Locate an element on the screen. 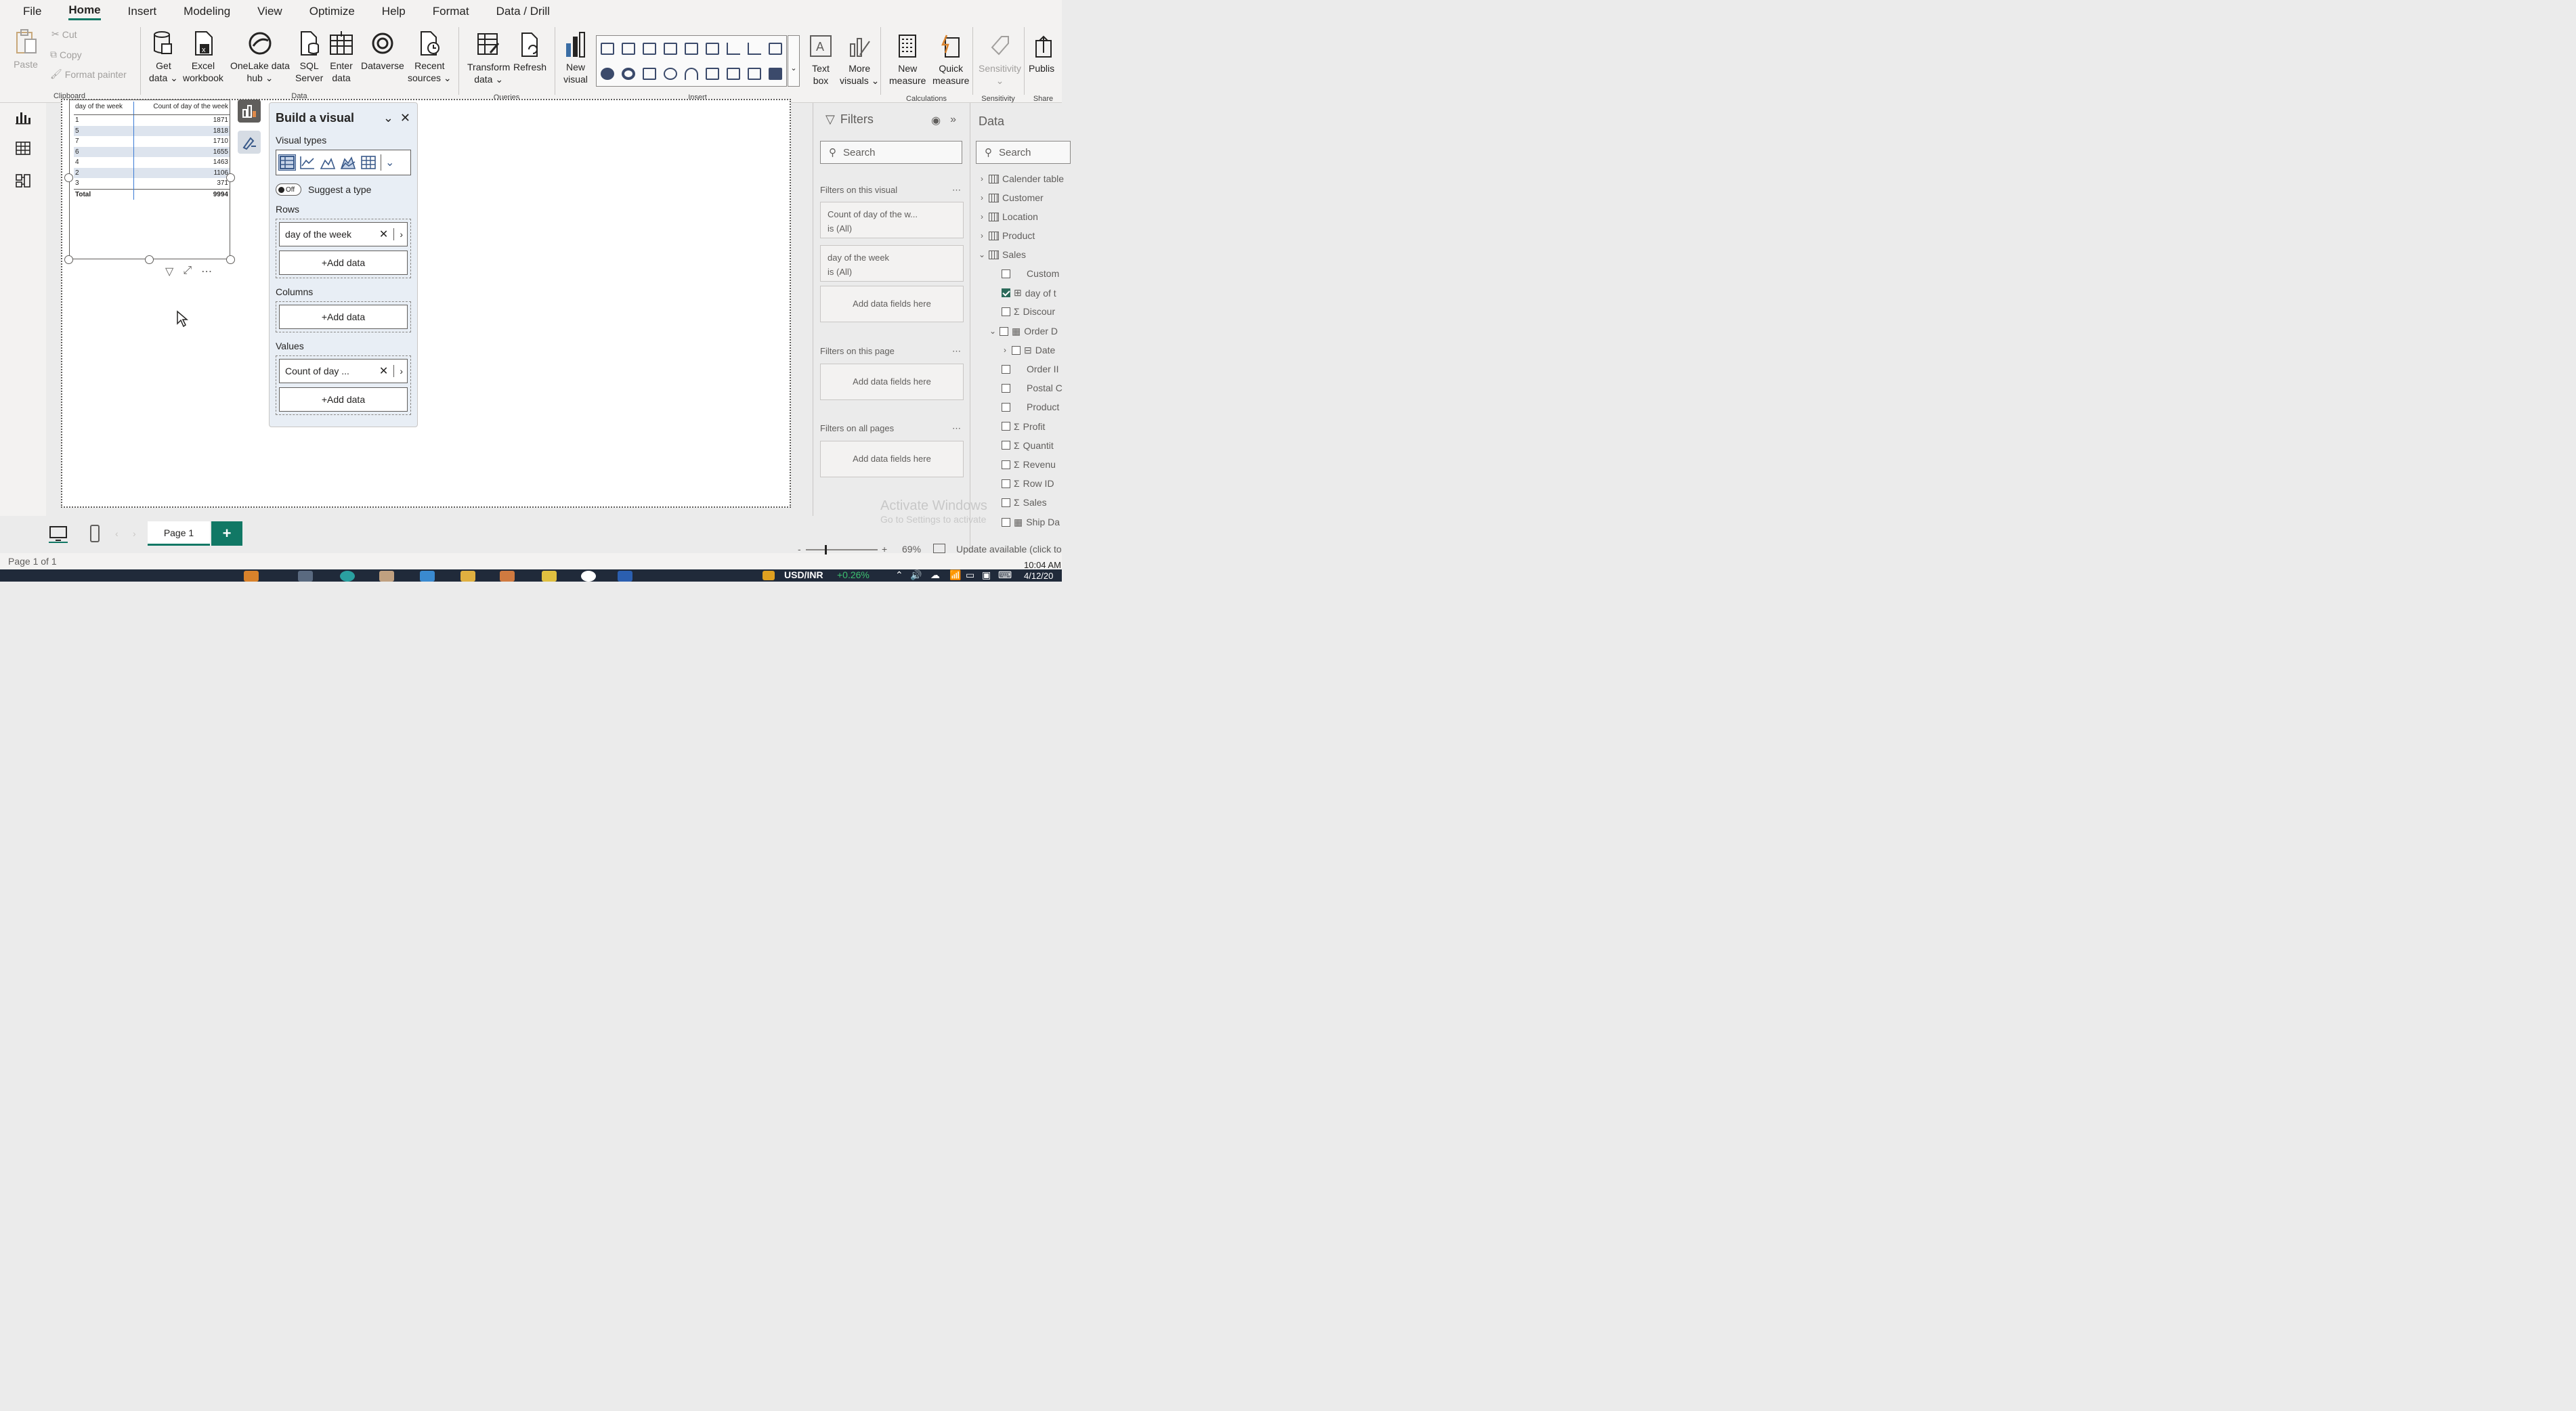  filter-card-day: day of the week is (All) is located at coordinates (892, 263).